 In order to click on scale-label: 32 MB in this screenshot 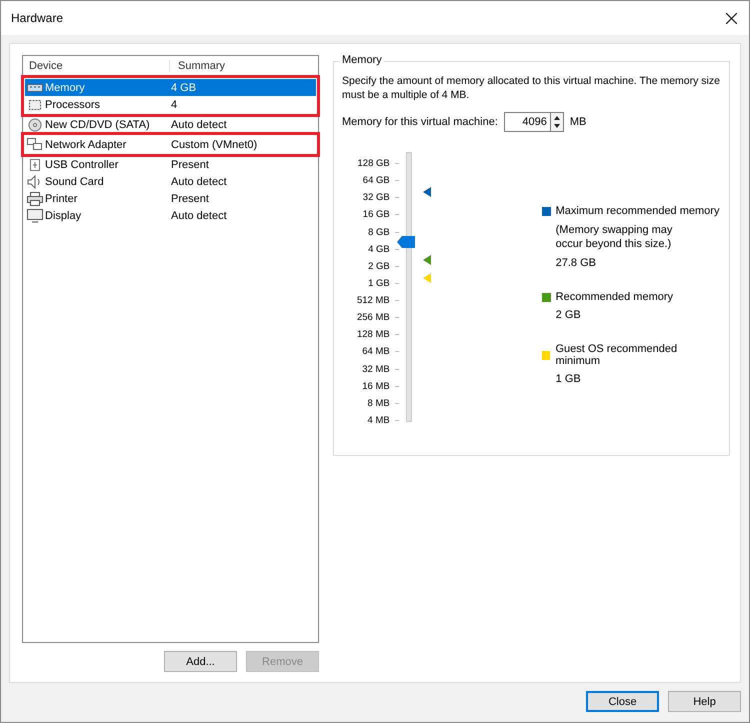, I will do `click(376, 369)`.